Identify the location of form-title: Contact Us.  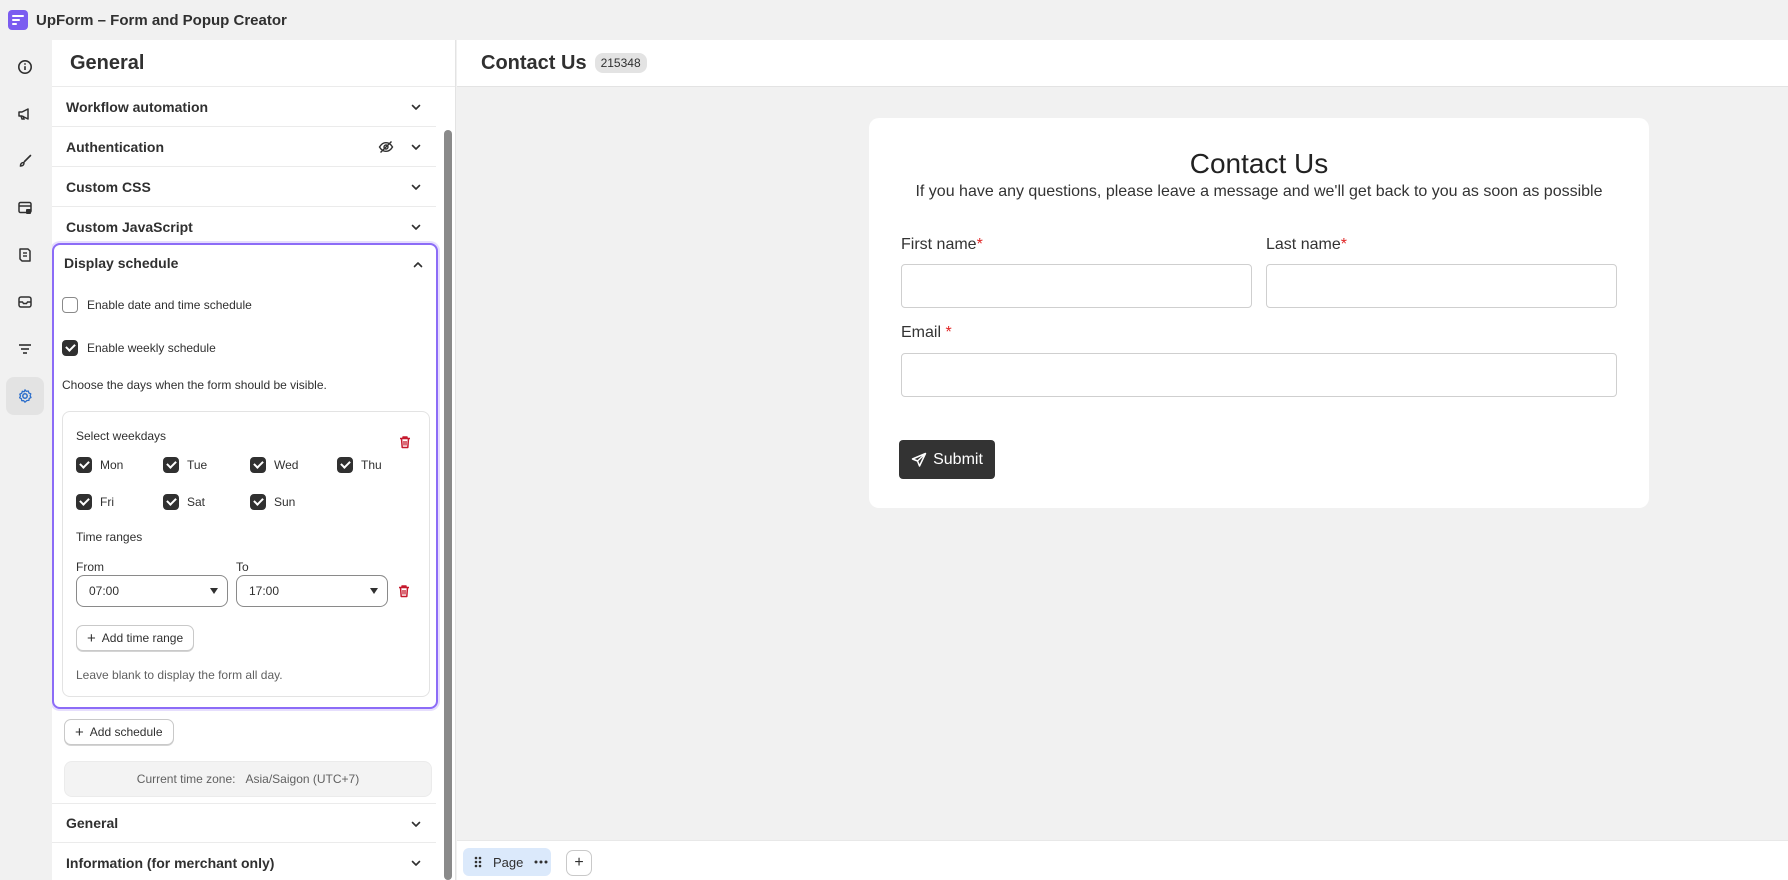
(1259, 163).